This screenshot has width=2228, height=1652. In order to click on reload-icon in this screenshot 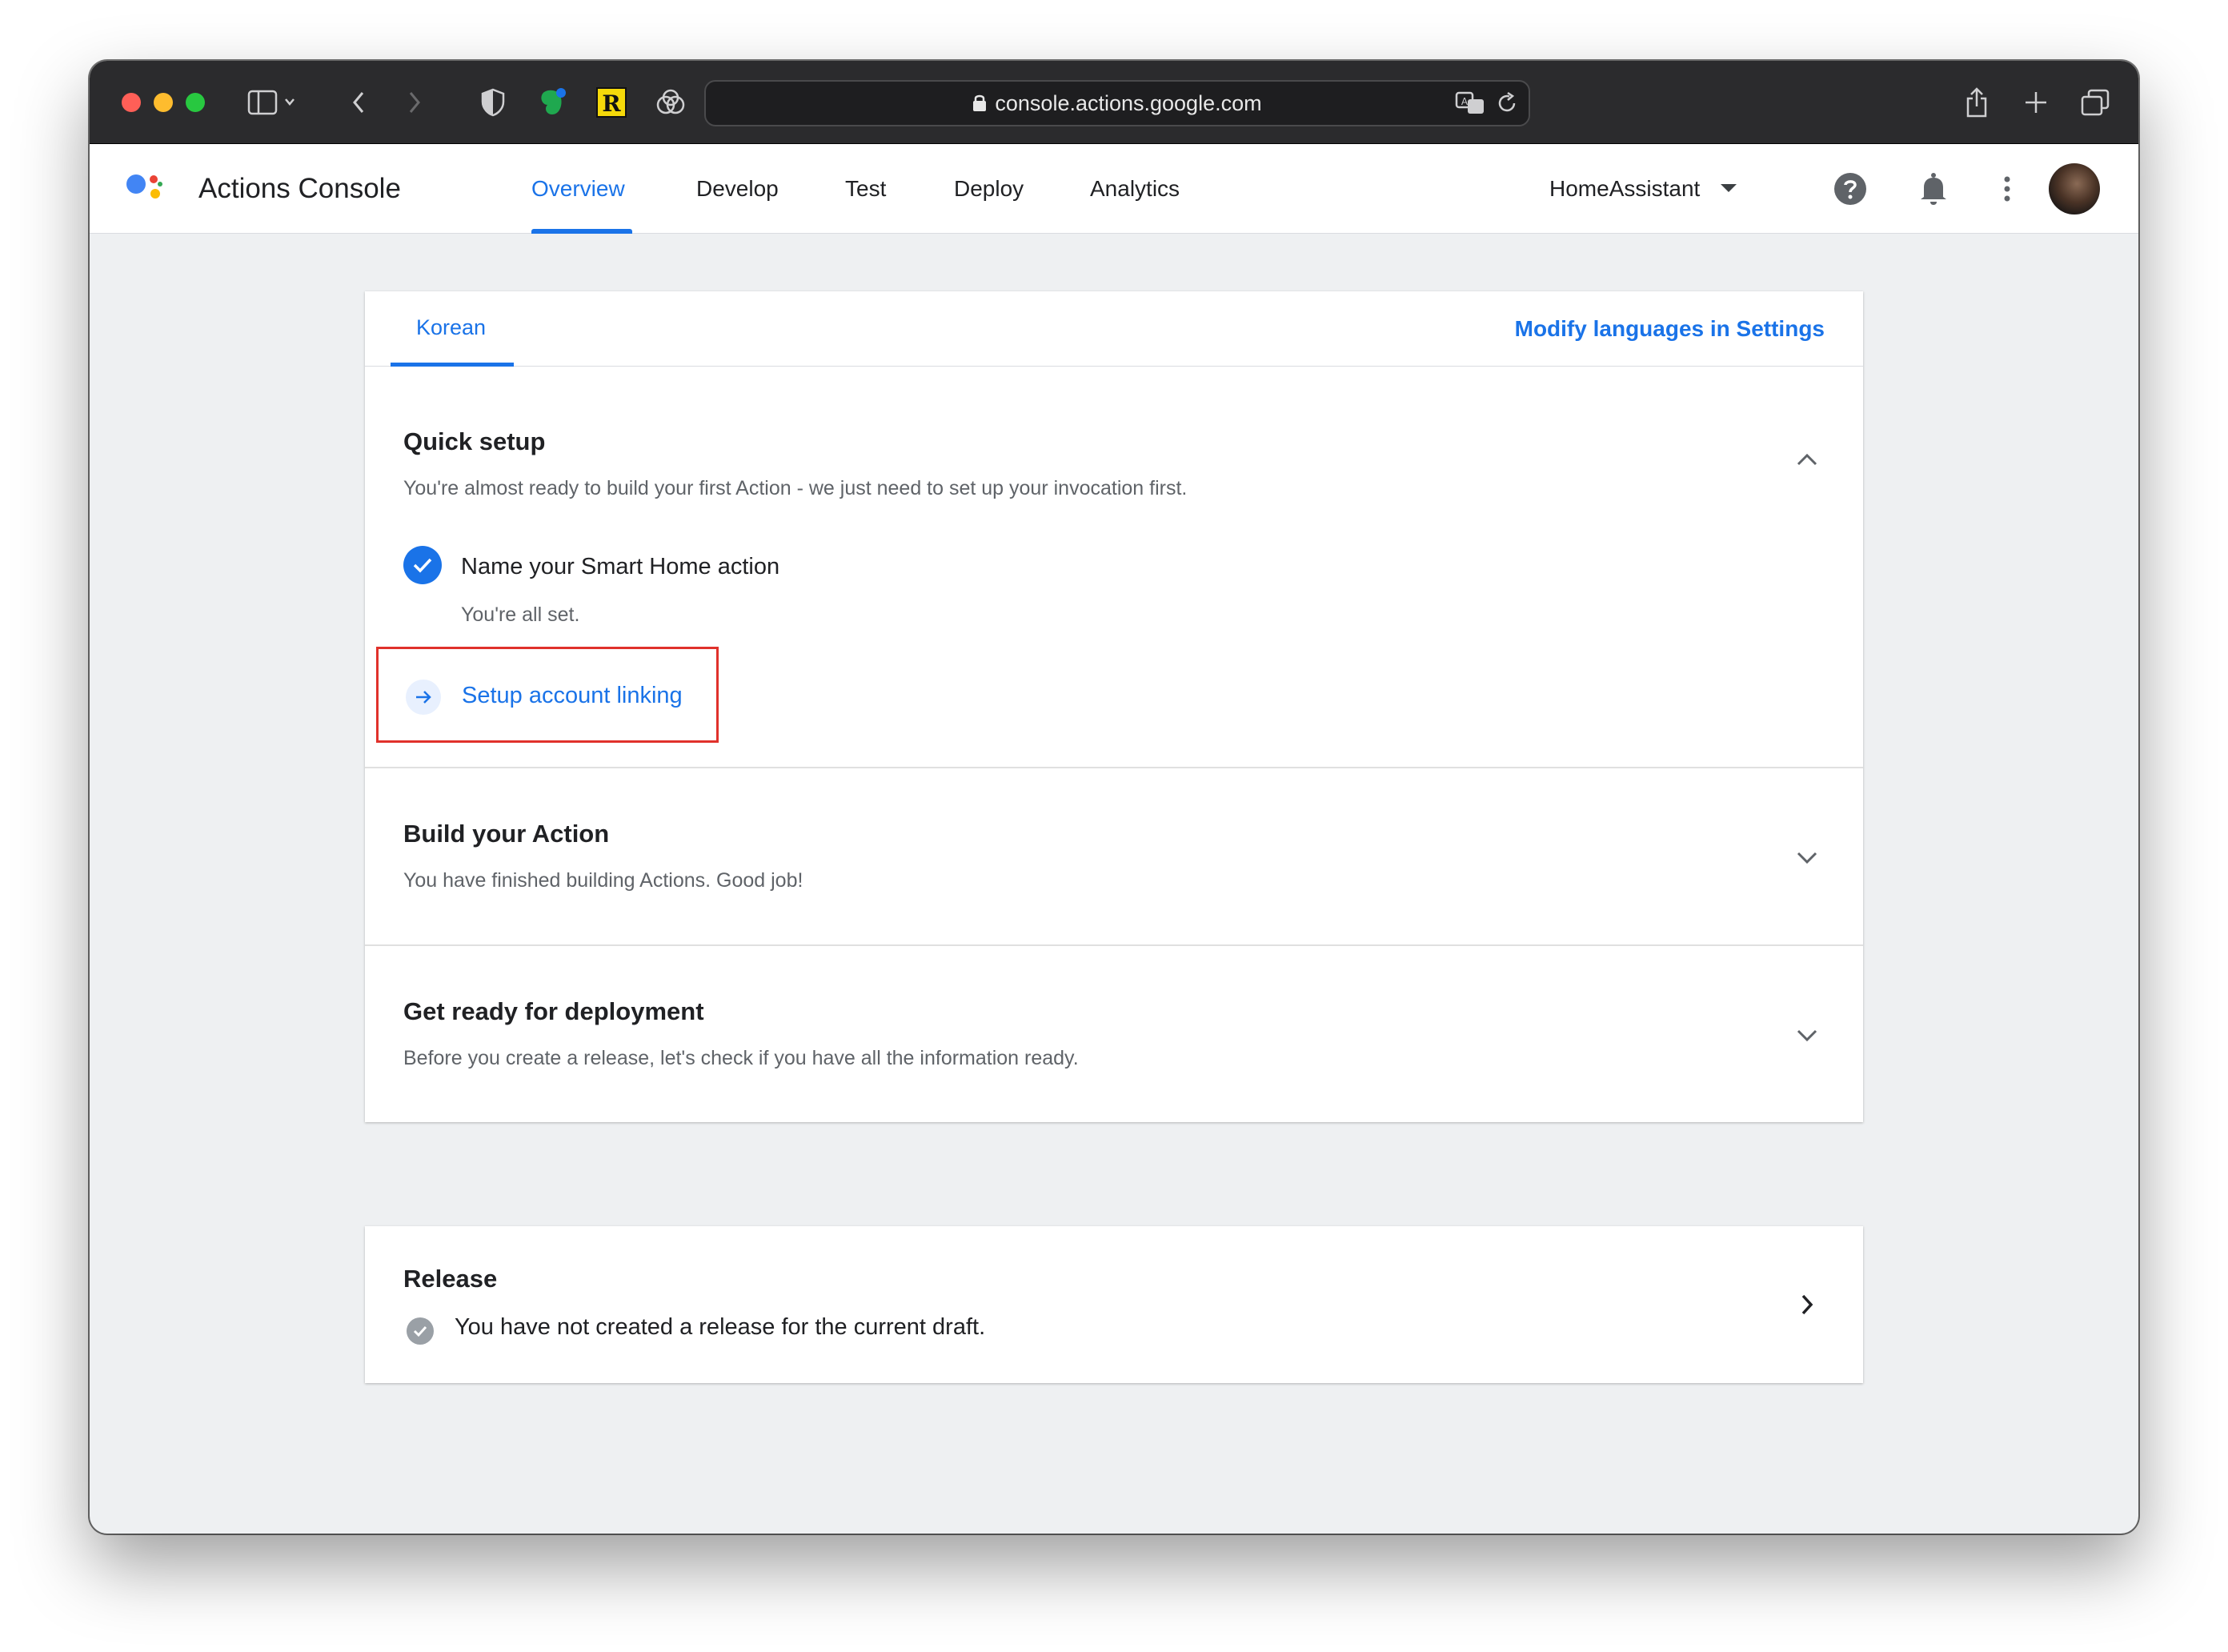, I will do `click(1507, 105)`.